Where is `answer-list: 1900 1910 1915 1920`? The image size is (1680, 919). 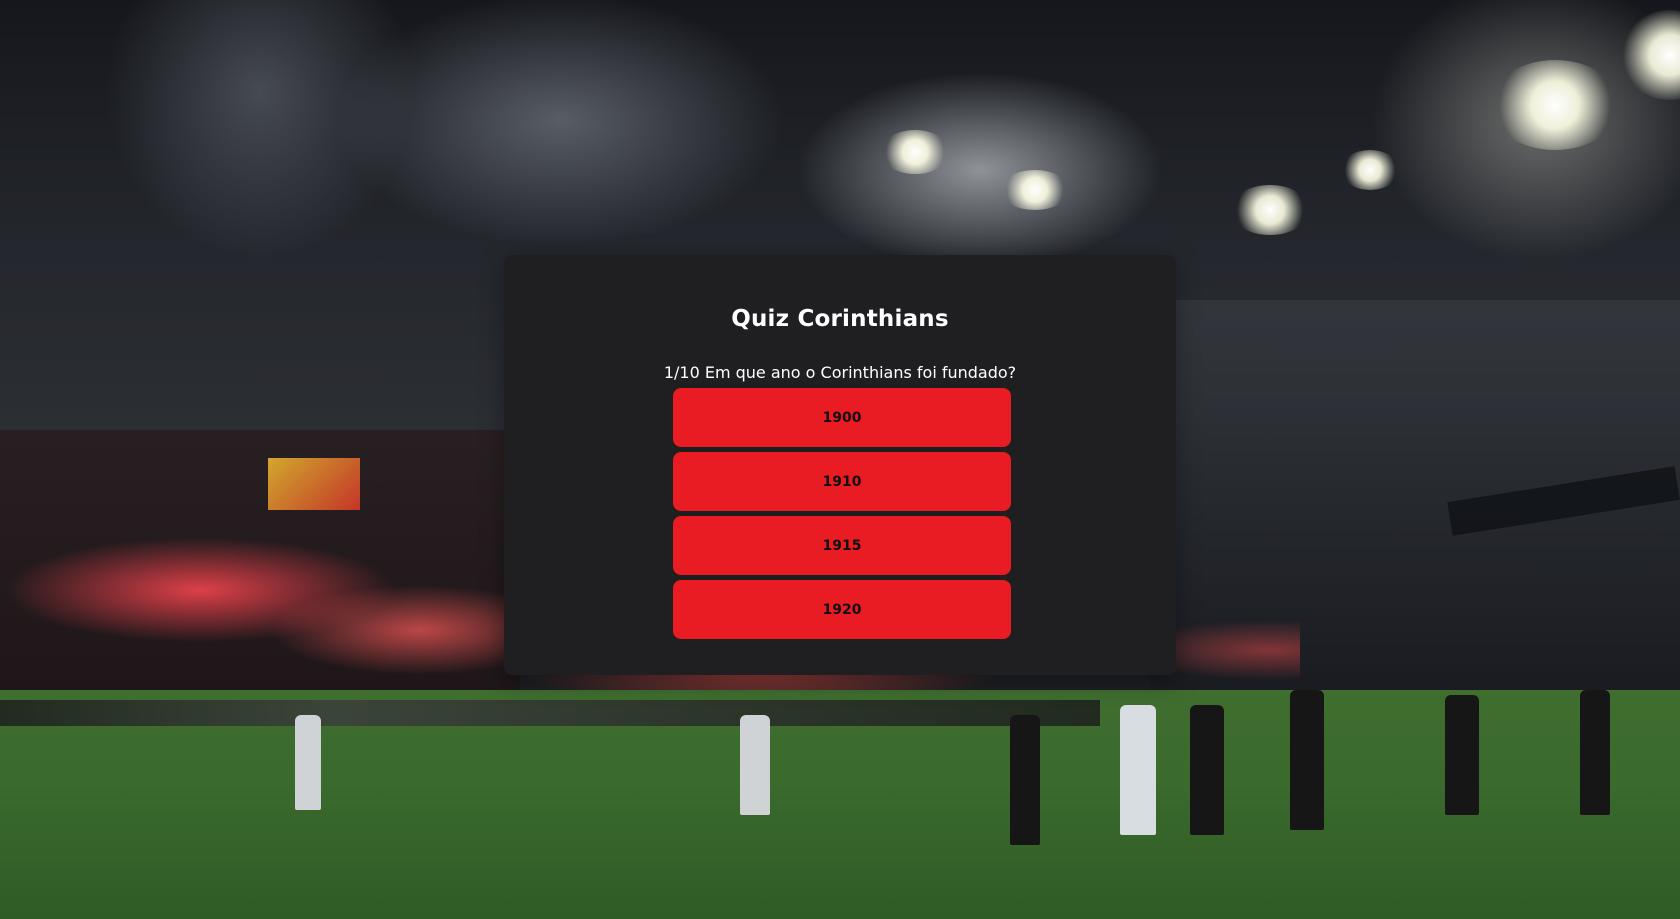 answer-list: 1900 1910 1915 1920 is located at coordinates (842, 516).